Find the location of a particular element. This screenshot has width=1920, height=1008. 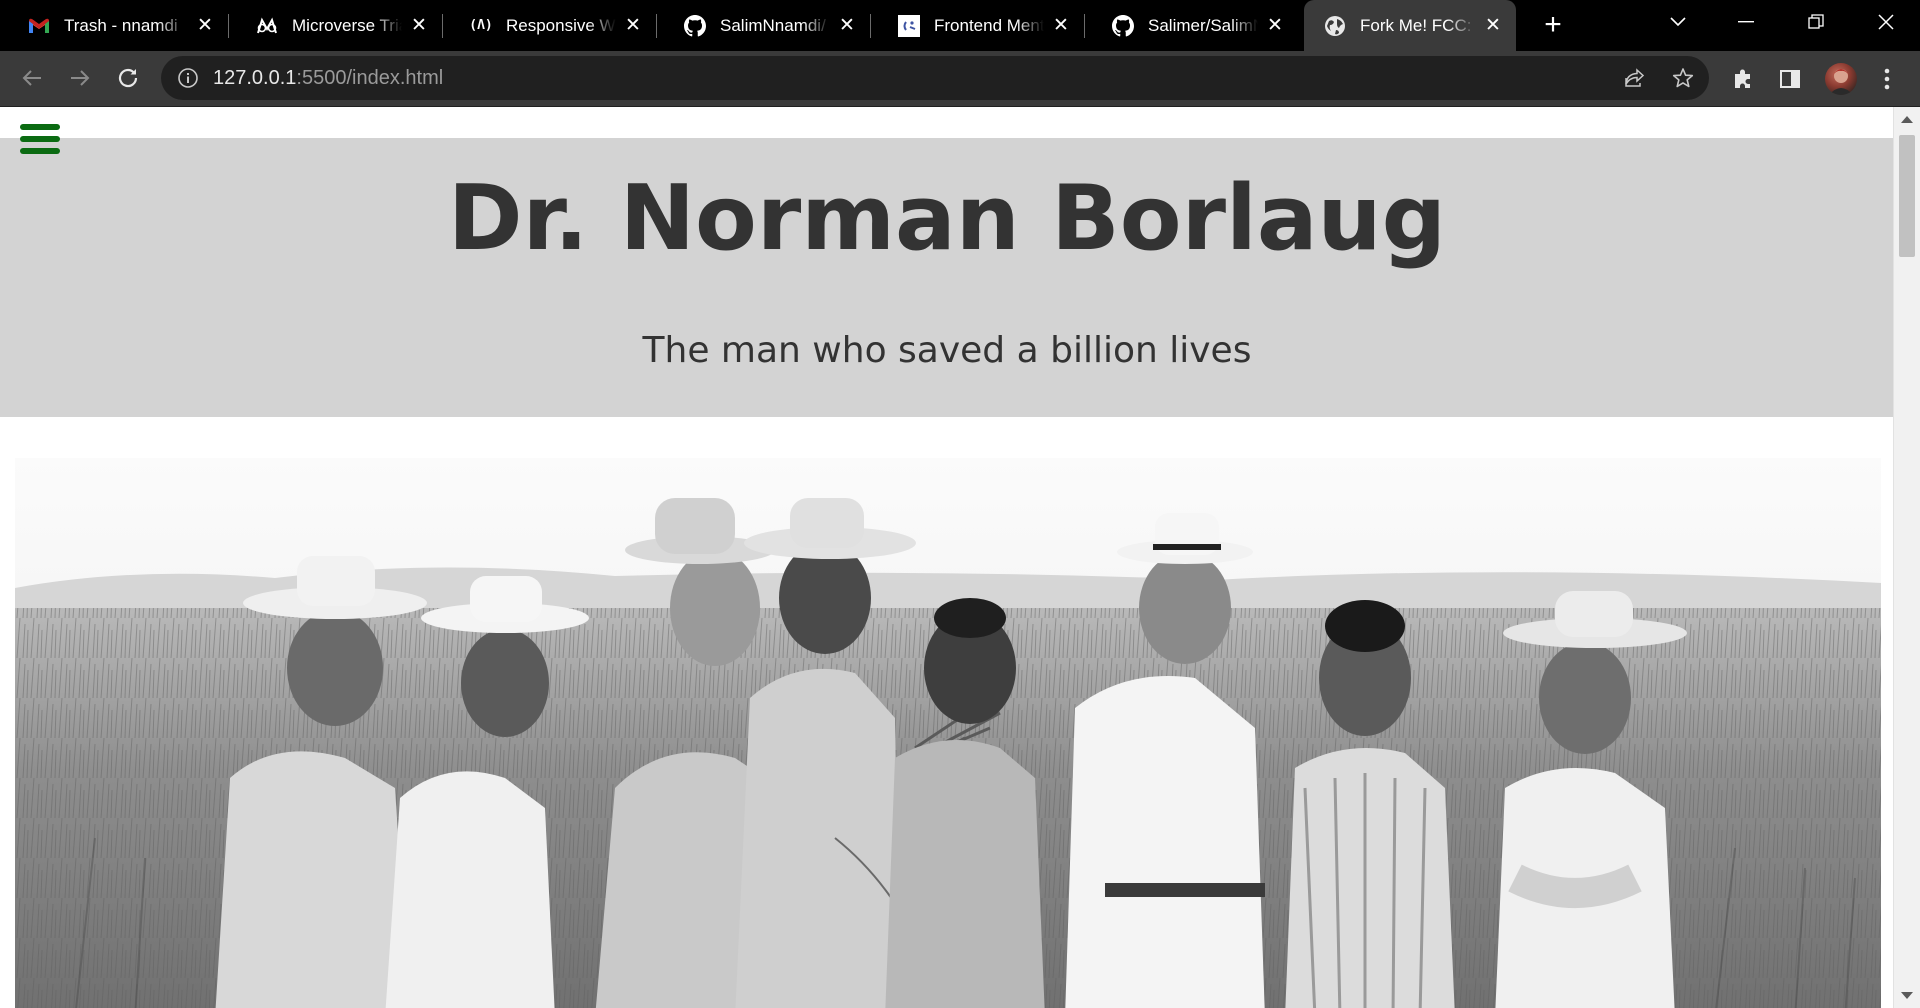

microverse-icon is located at coordinates (267, 26).